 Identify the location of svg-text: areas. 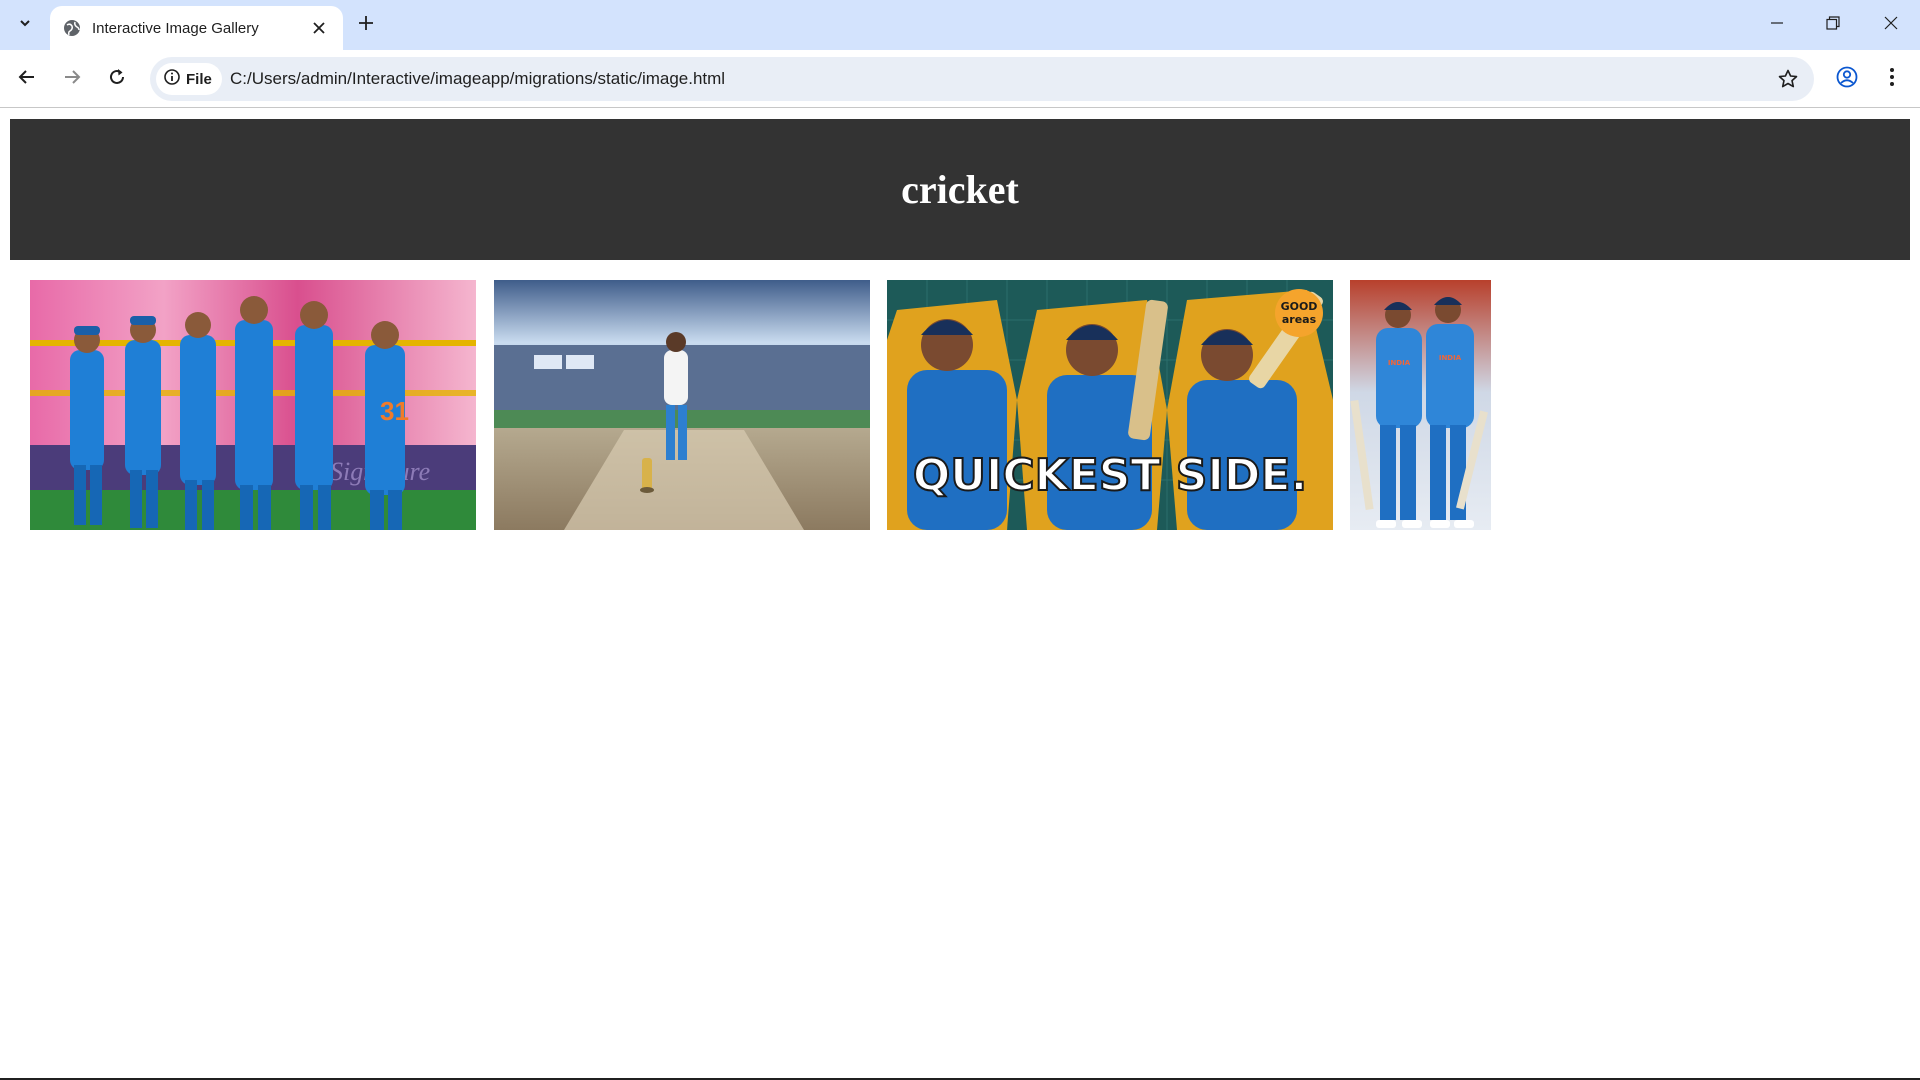
(1299, 319).